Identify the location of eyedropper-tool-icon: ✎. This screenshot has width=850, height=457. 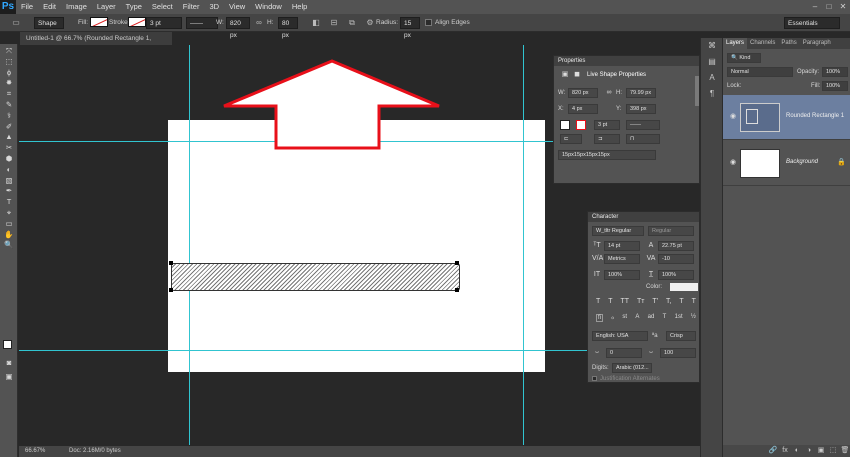
(9, 105).